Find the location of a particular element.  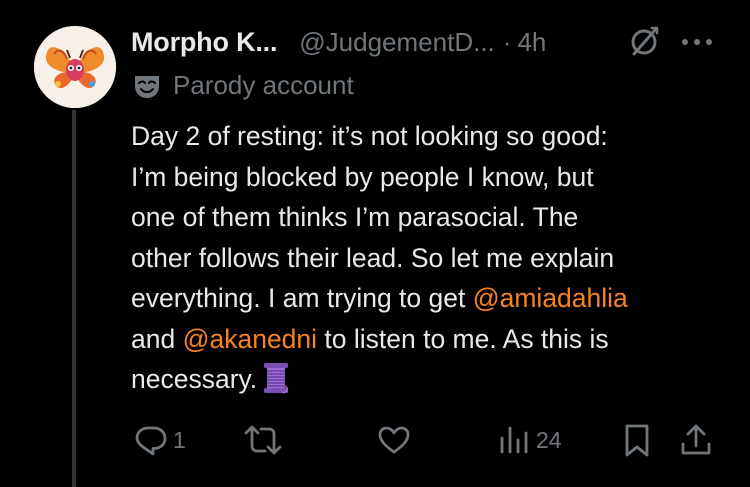

views-icon is located at coordinates (514, 440).